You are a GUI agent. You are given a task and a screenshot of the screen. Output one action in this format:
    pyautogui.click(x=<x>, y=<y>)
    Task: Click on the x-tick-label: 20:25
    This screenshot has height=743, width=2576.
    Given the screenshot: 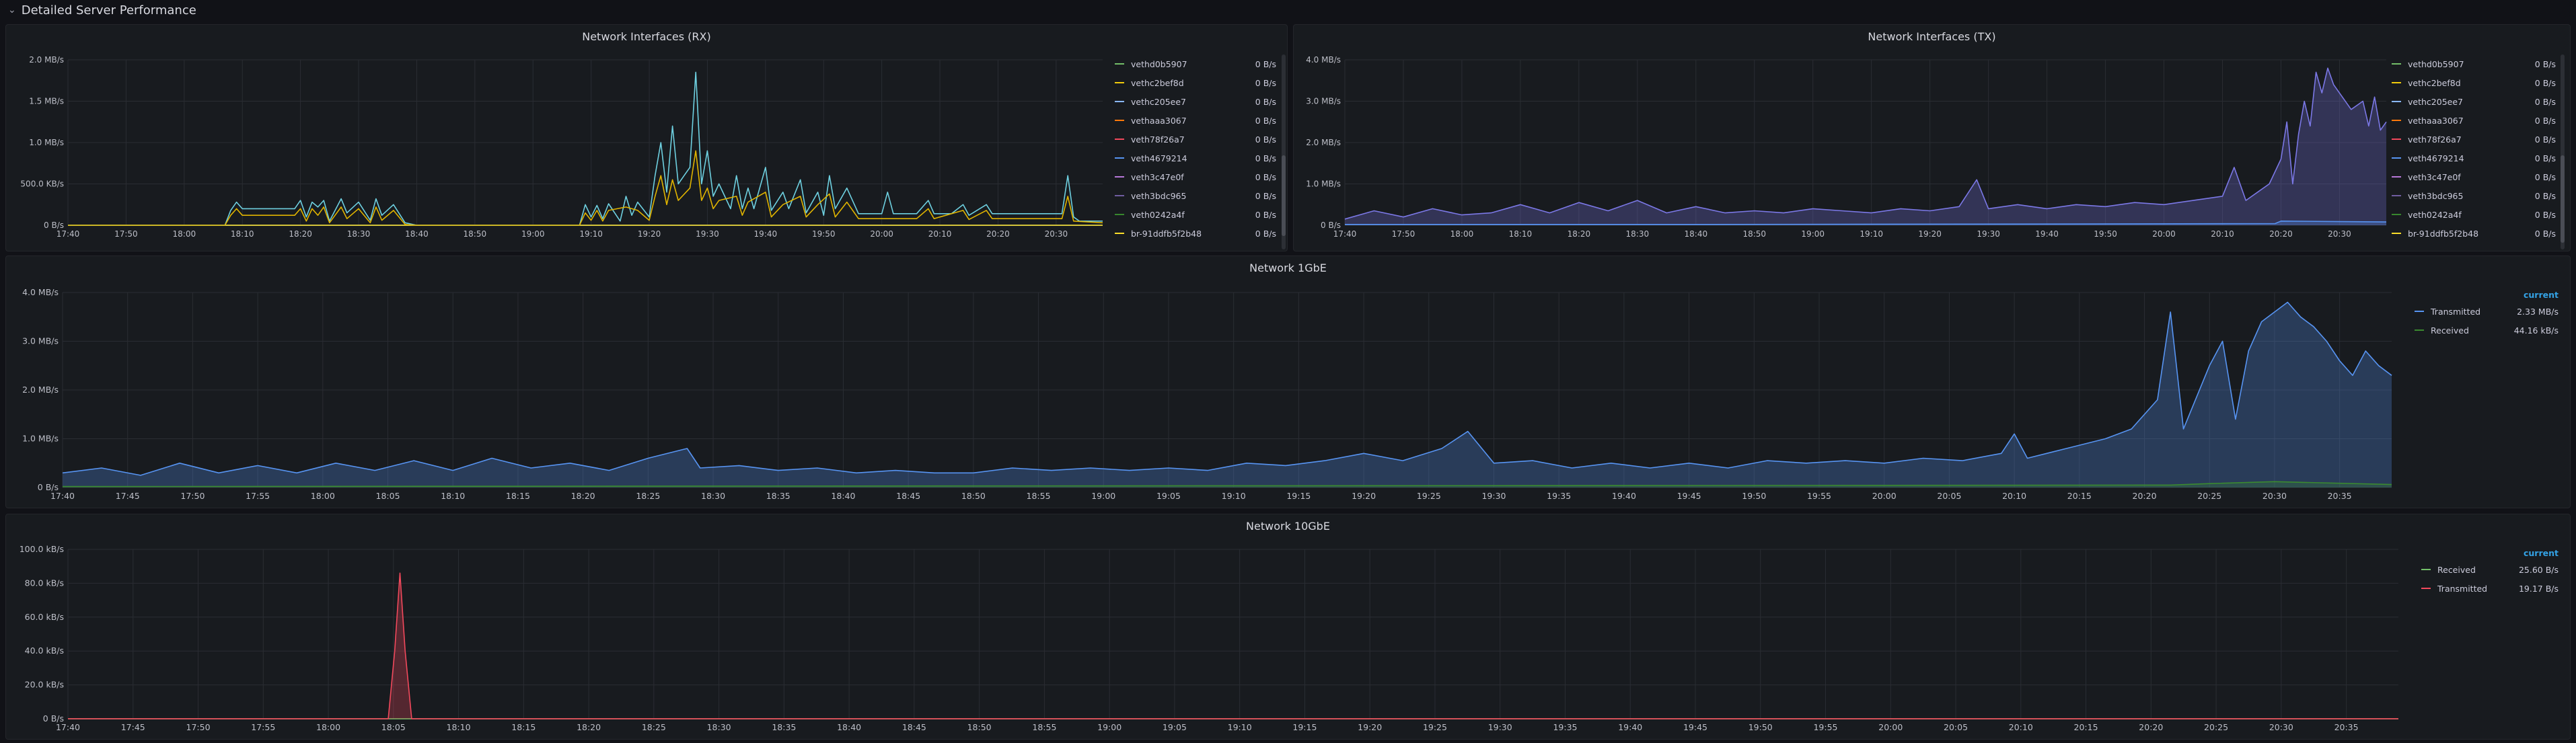 What is the action you would take?
    pyautogui.click(x=2209, y=496)
    